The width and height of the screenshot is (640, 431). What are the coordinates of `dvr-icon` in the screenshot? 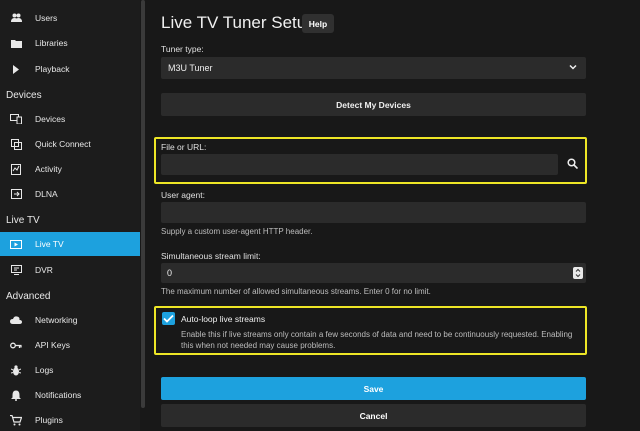 It's located at (16, 270).